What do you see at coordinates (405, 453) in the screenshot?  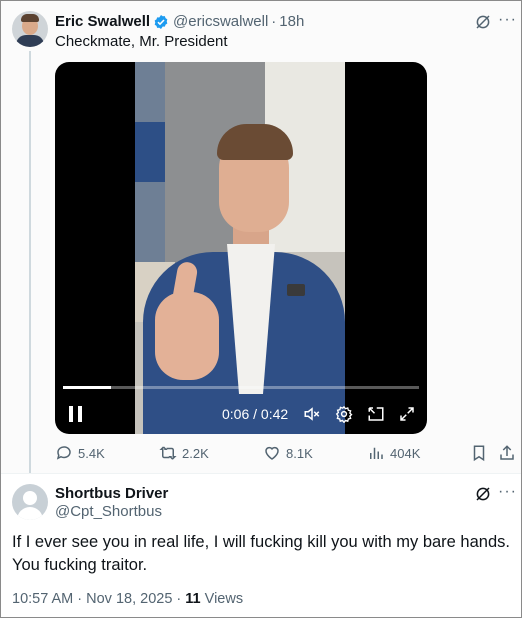 I see `views-count: 404K` at bounding box center [405, 453].